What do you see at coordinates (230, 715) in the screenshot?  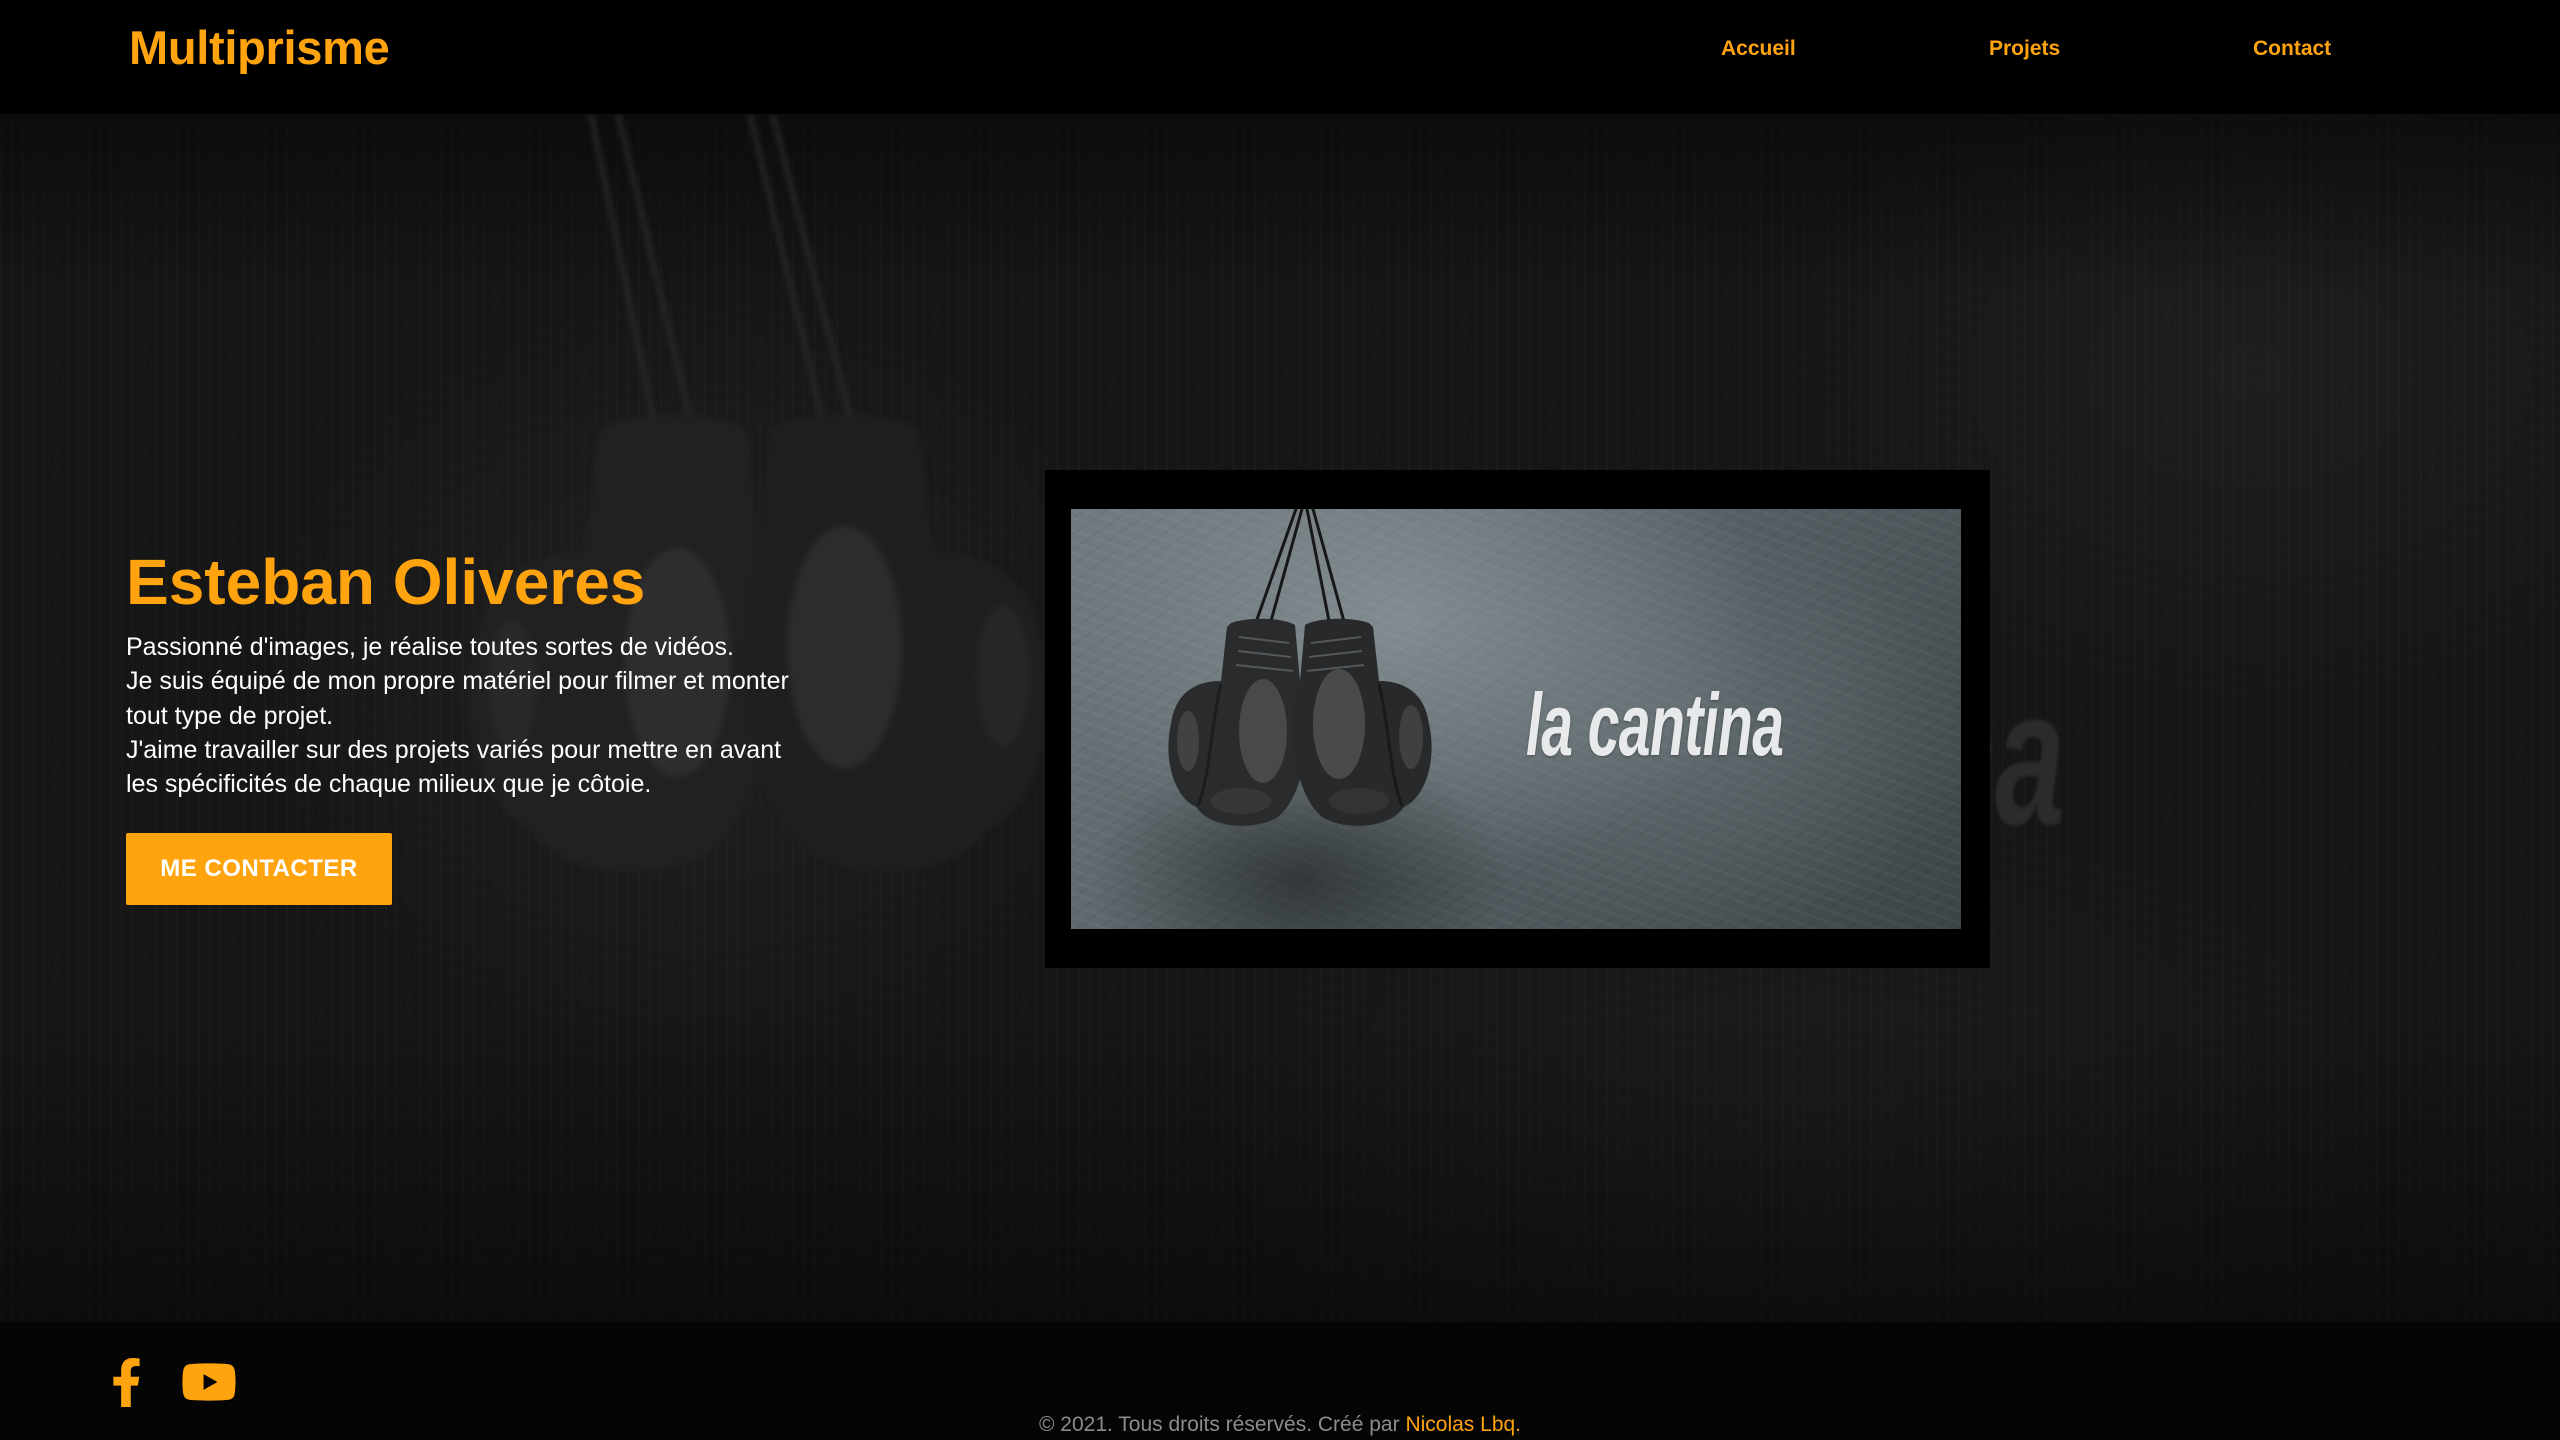 I see `description-line: tout type de projet.` at bounding box center [230, 715].